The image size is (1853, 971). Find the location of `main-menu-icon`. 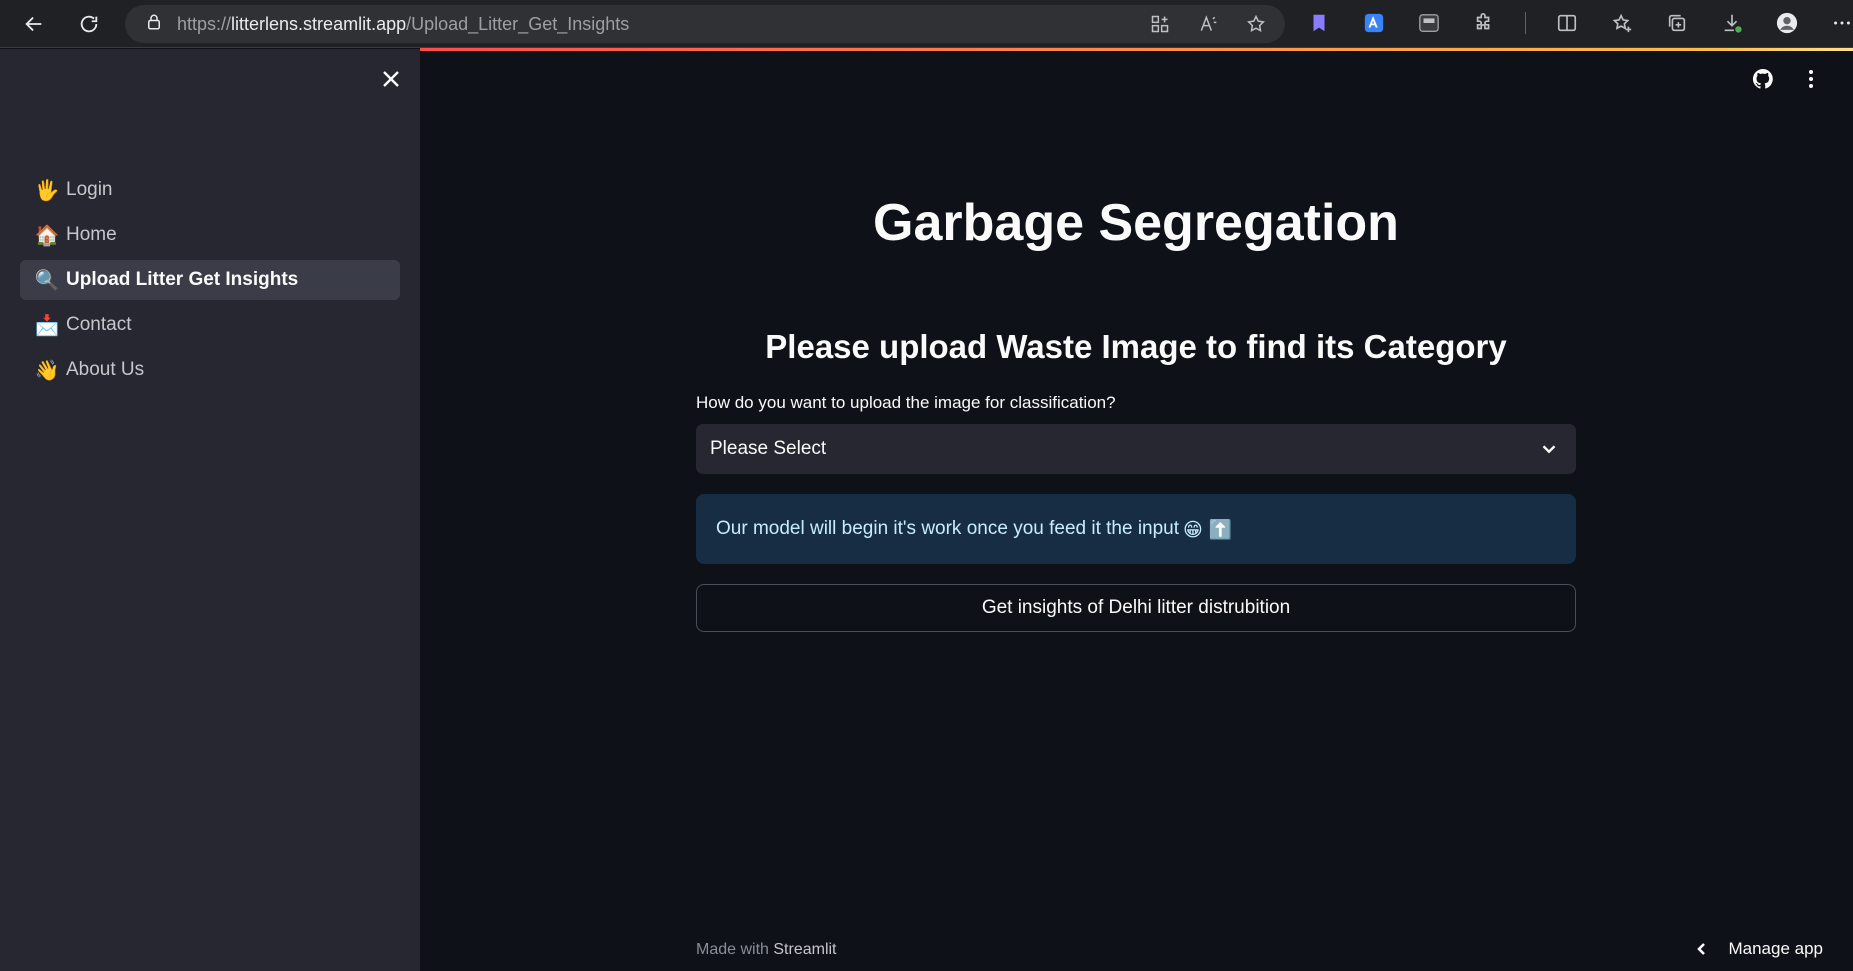

main-menu-icon is located at coordinates (1811, 81).